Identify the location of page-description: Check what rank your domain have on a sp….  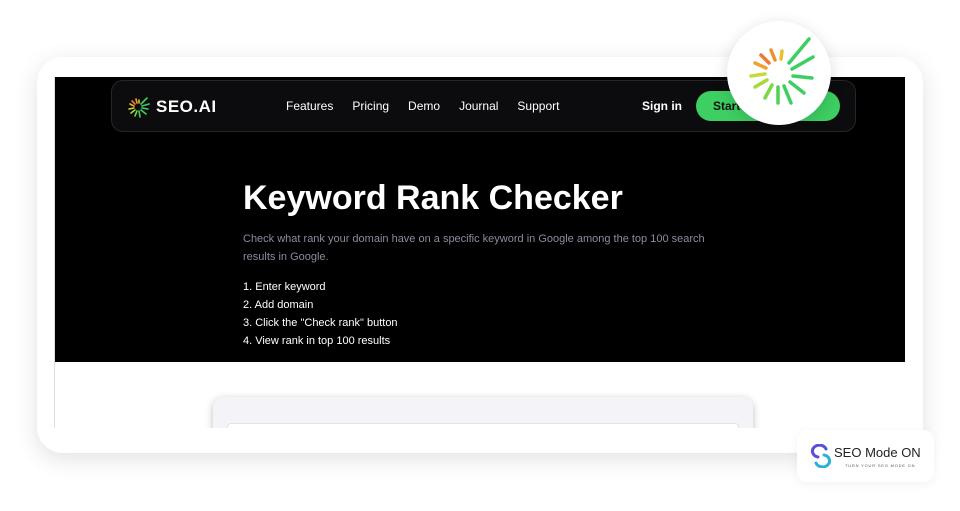
(474, 248).